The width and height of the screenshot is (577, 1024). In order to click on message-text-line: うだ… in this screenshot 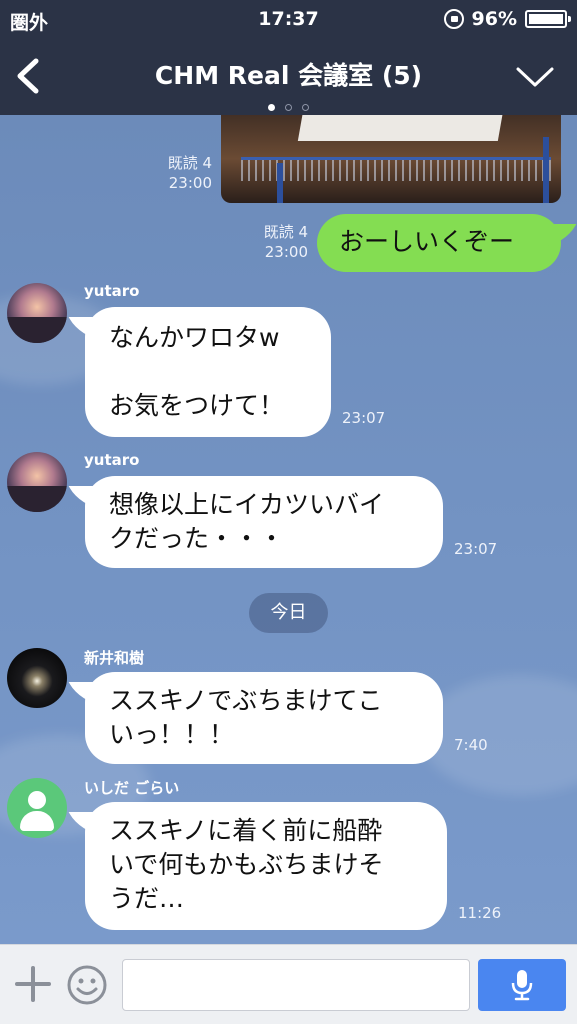, I will do `click(147, 898)`.